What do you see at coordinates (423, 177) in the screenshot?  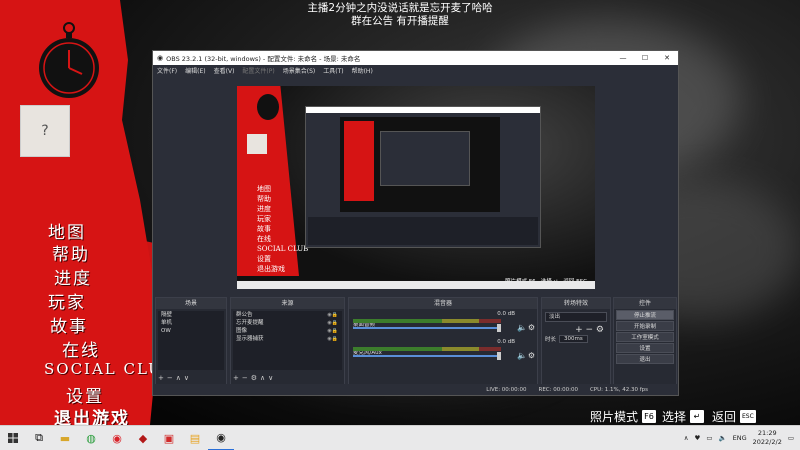 I see `preview-nested-obs` at bounding box center [423, 177].